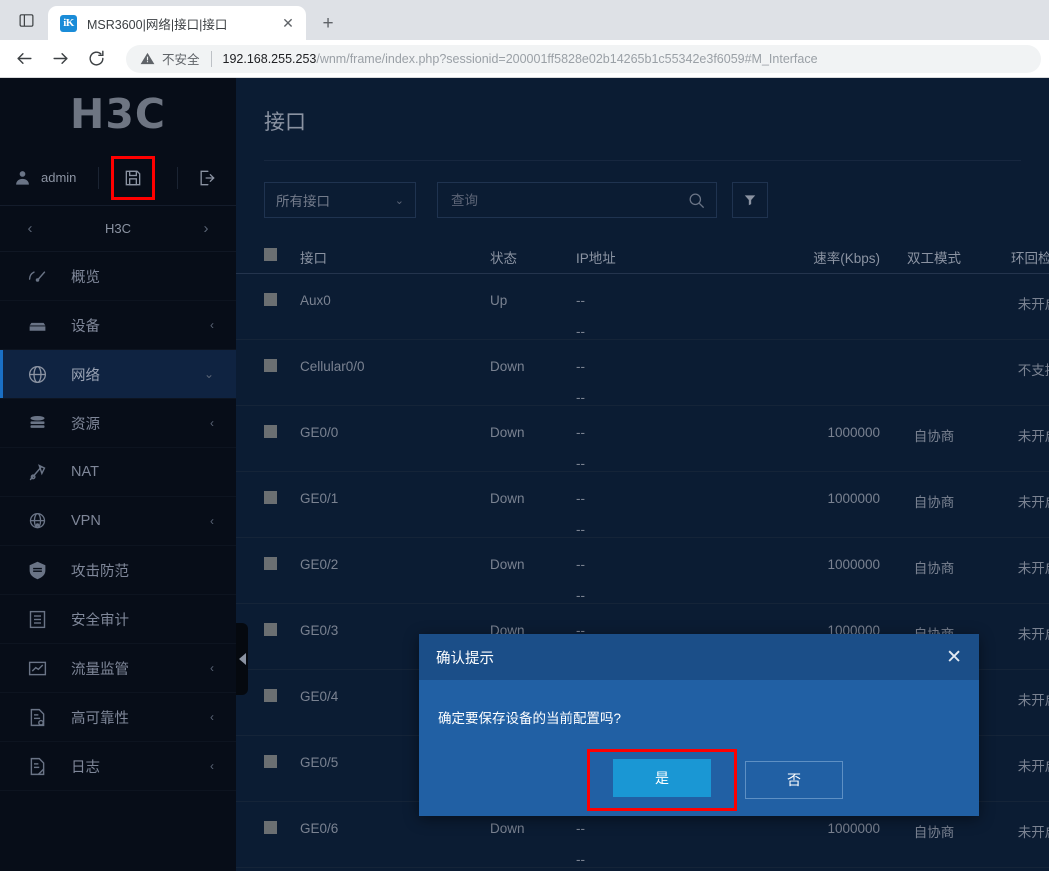  What do you see at coordinates (319, 498) in the screenshot?
I see `cell-interface: GE0/1` at bounding box center [319, 498].